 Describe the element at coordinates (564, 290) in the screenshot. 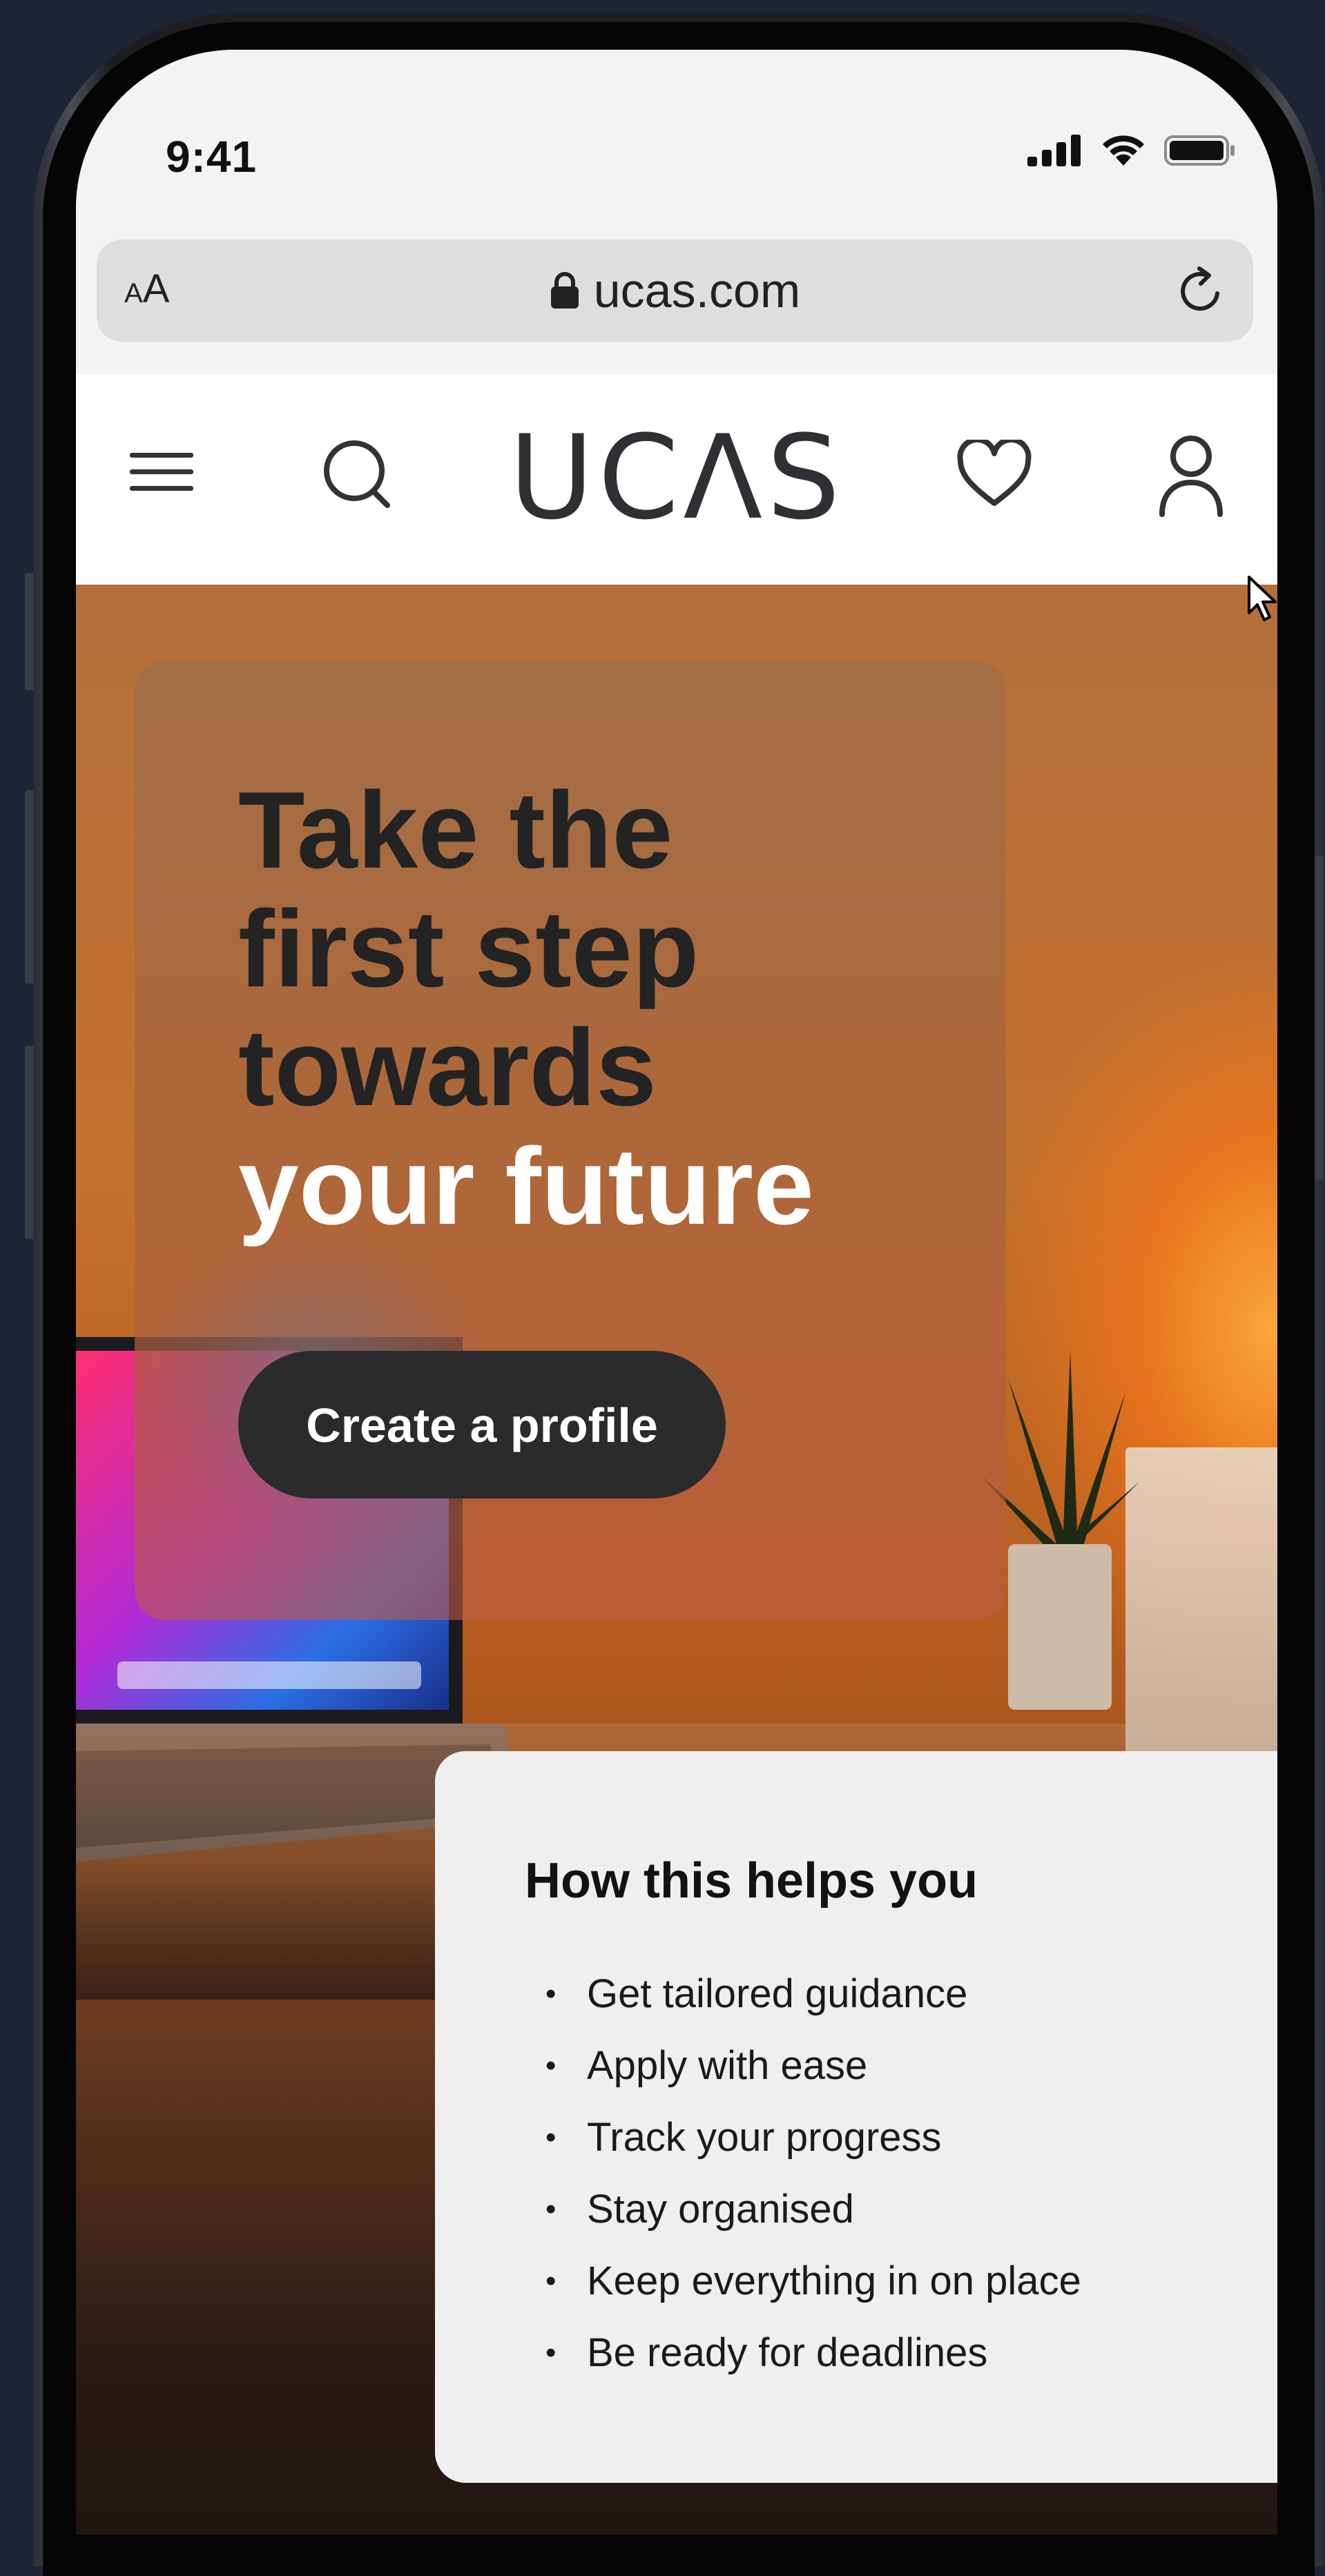

I see `lock-icon` at that location.